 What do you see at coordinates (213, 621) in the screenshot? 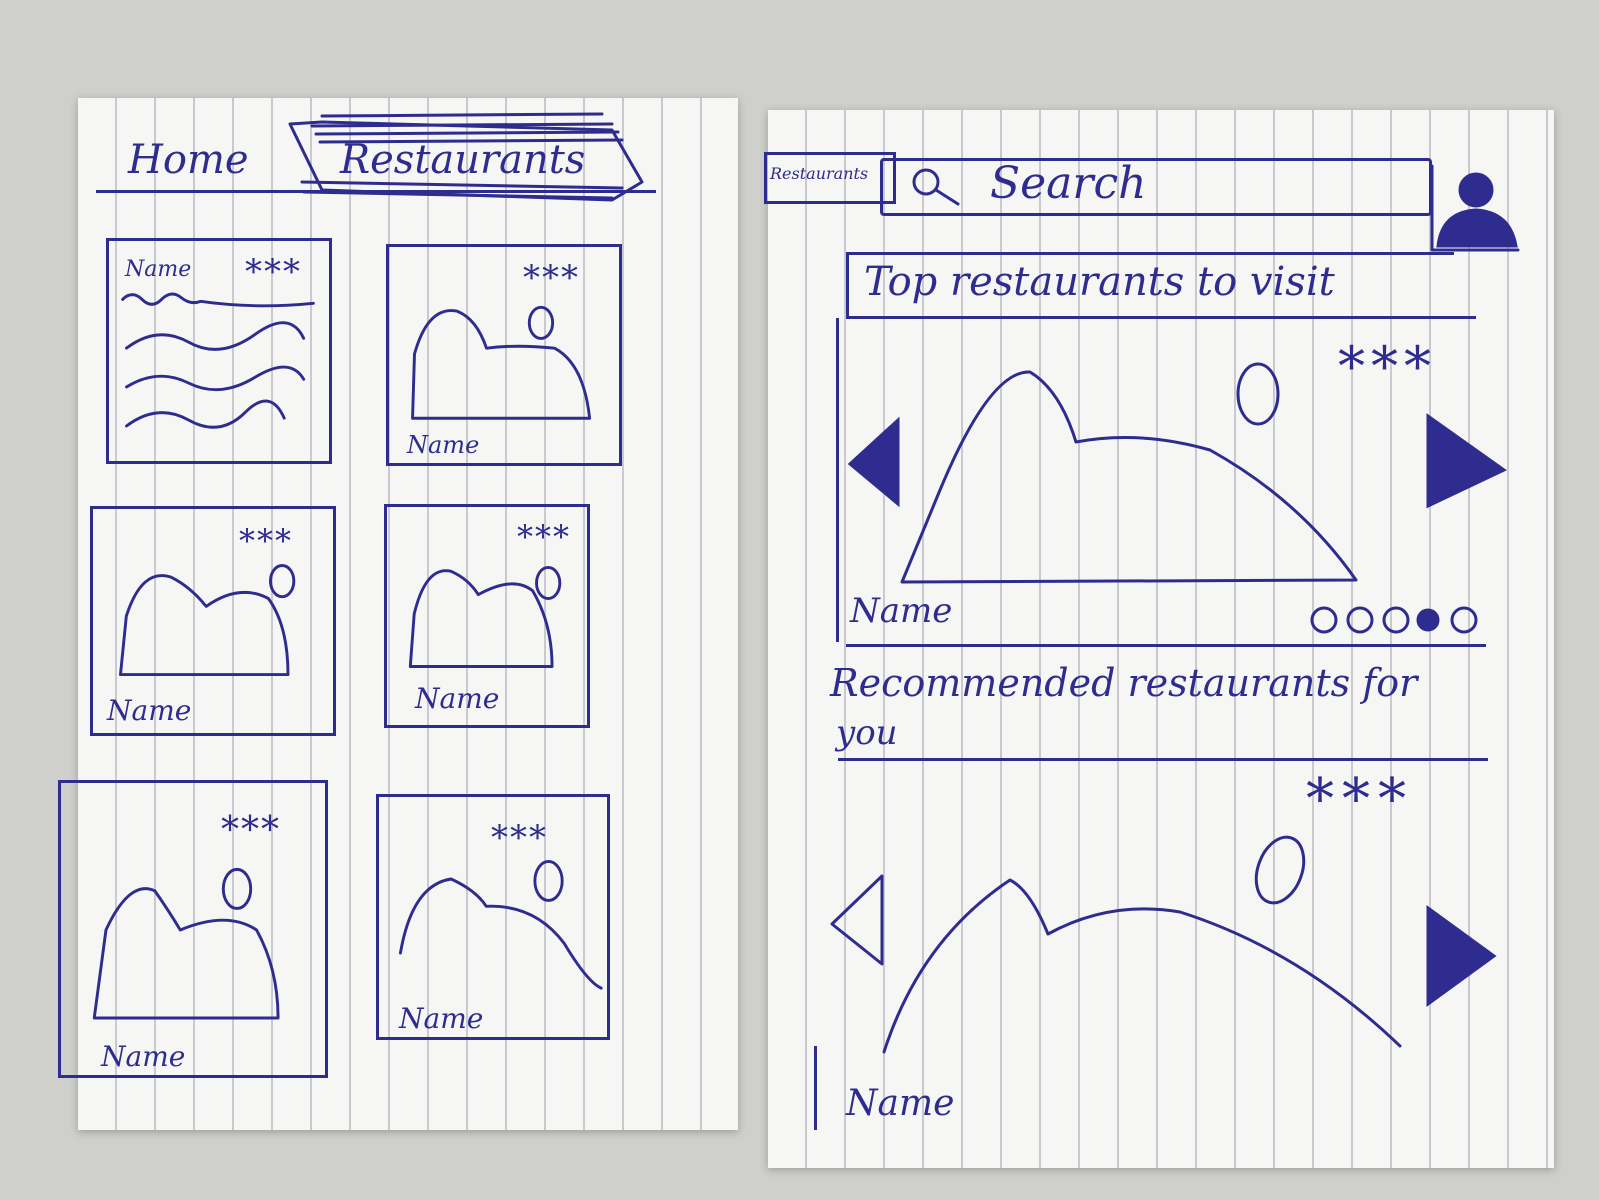
I see `restaurant-card-3: *** Name` at bounding box center [213, 621].